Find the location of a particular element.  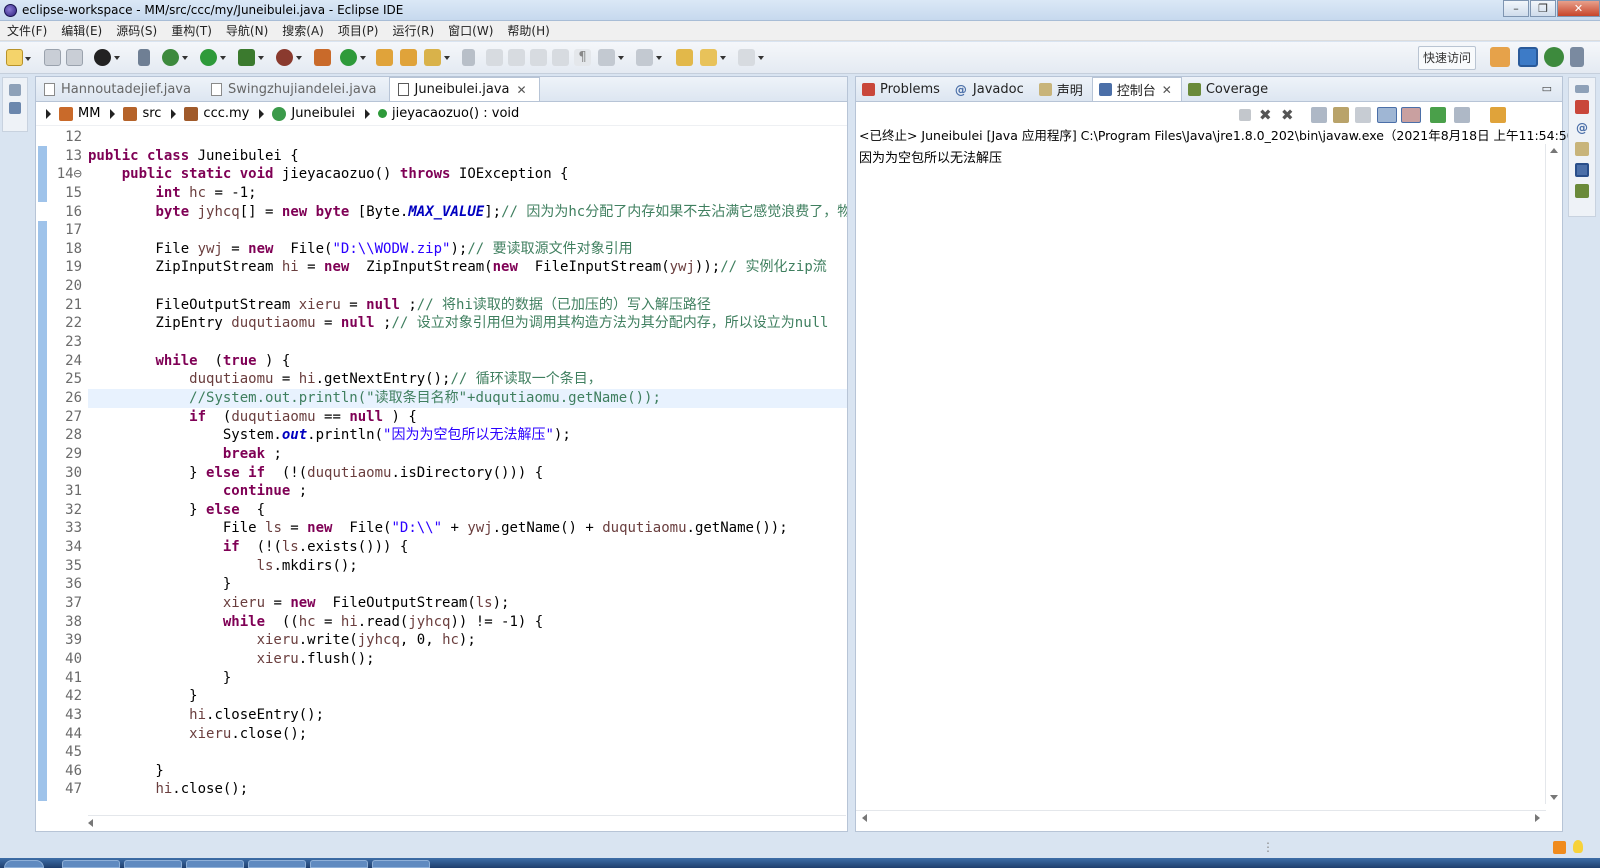

forward-icon is located at coordinates (751, 57).